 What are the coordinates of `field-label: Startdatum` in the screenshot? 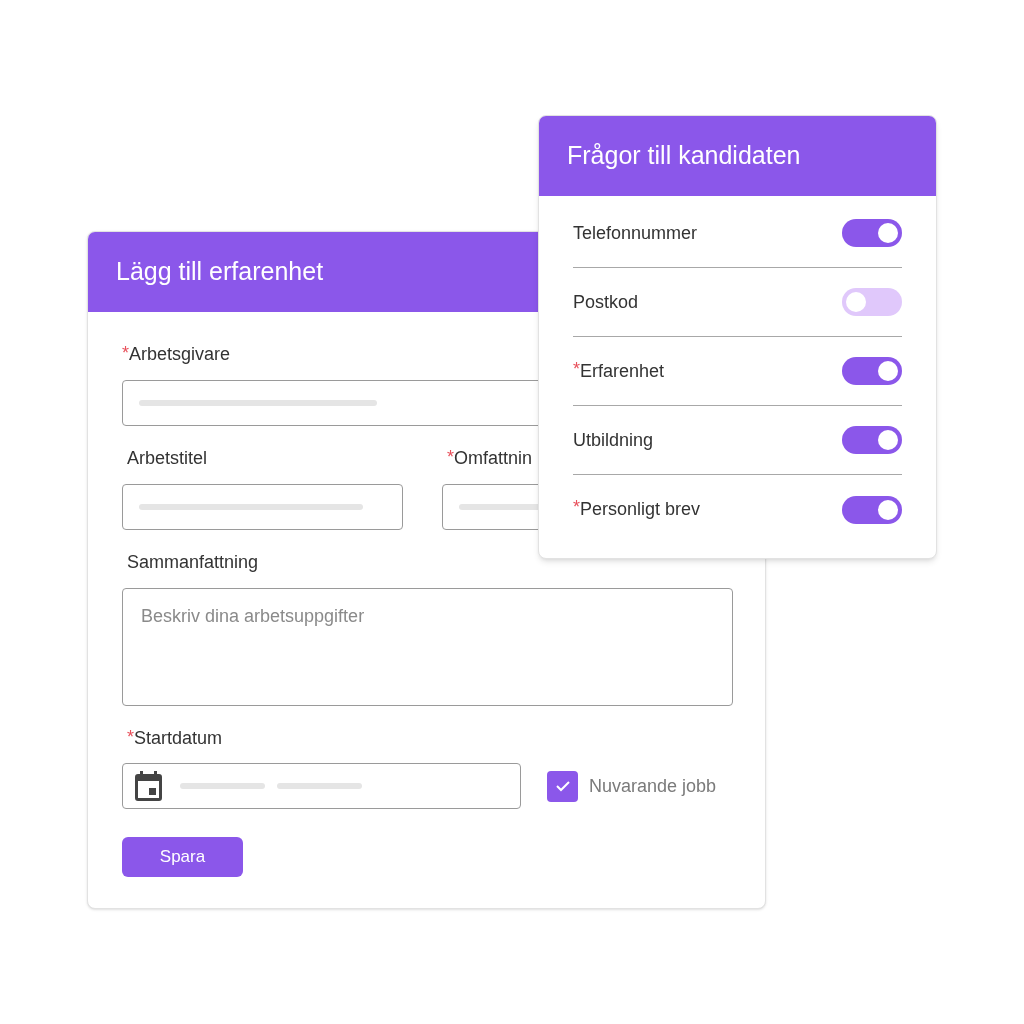 It's located at (178, 738).